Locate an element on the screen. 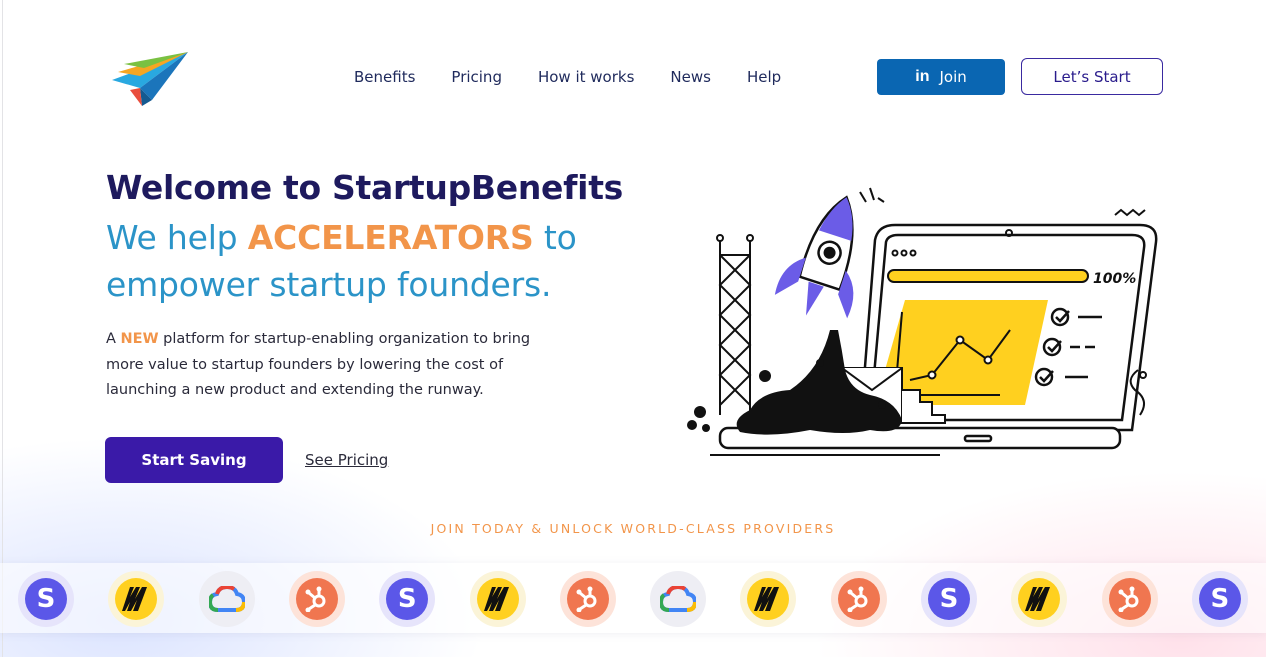 This screenshot has width=1266, height=657. linkedin-icon: in is located at coordinates (922, 76).